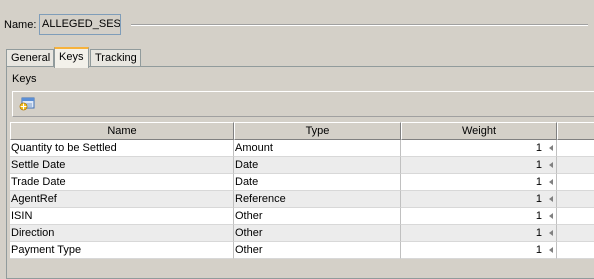  What do you see at coordinates (122, 182) in the screenshot?
I see `cell-name: Trade Date` at bounding box center [122, 182].